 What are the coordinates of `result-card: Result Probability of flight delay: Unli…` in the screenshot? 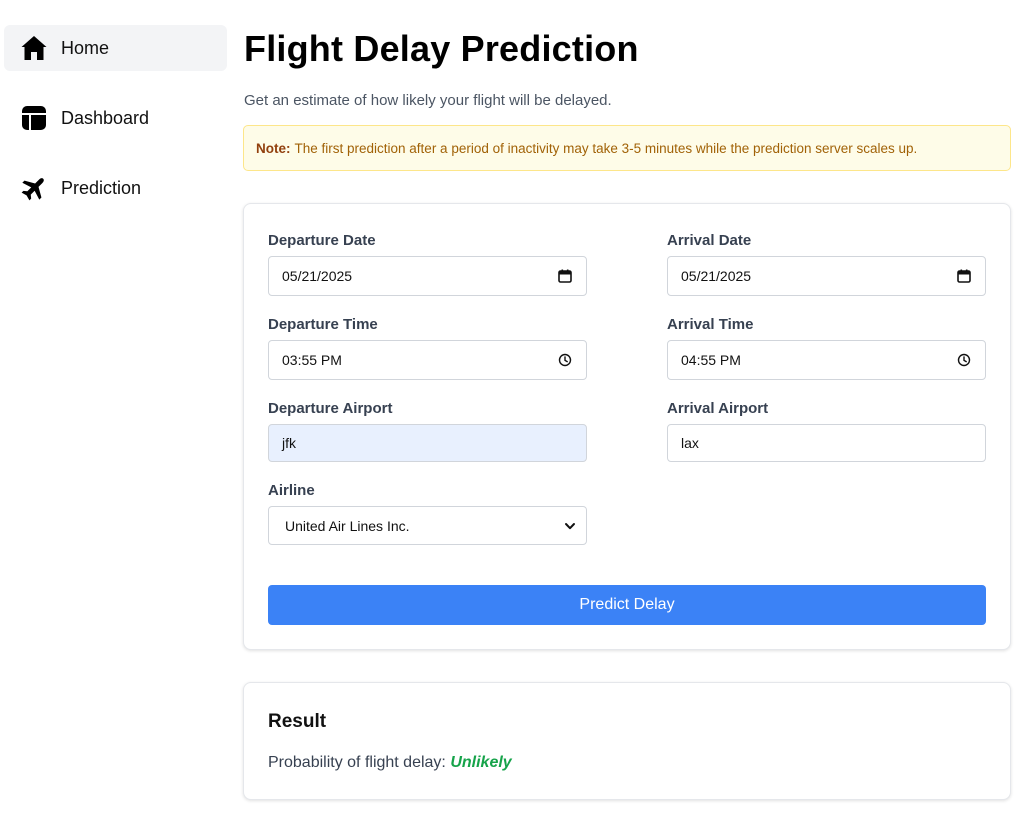 It's located at (627, 741).